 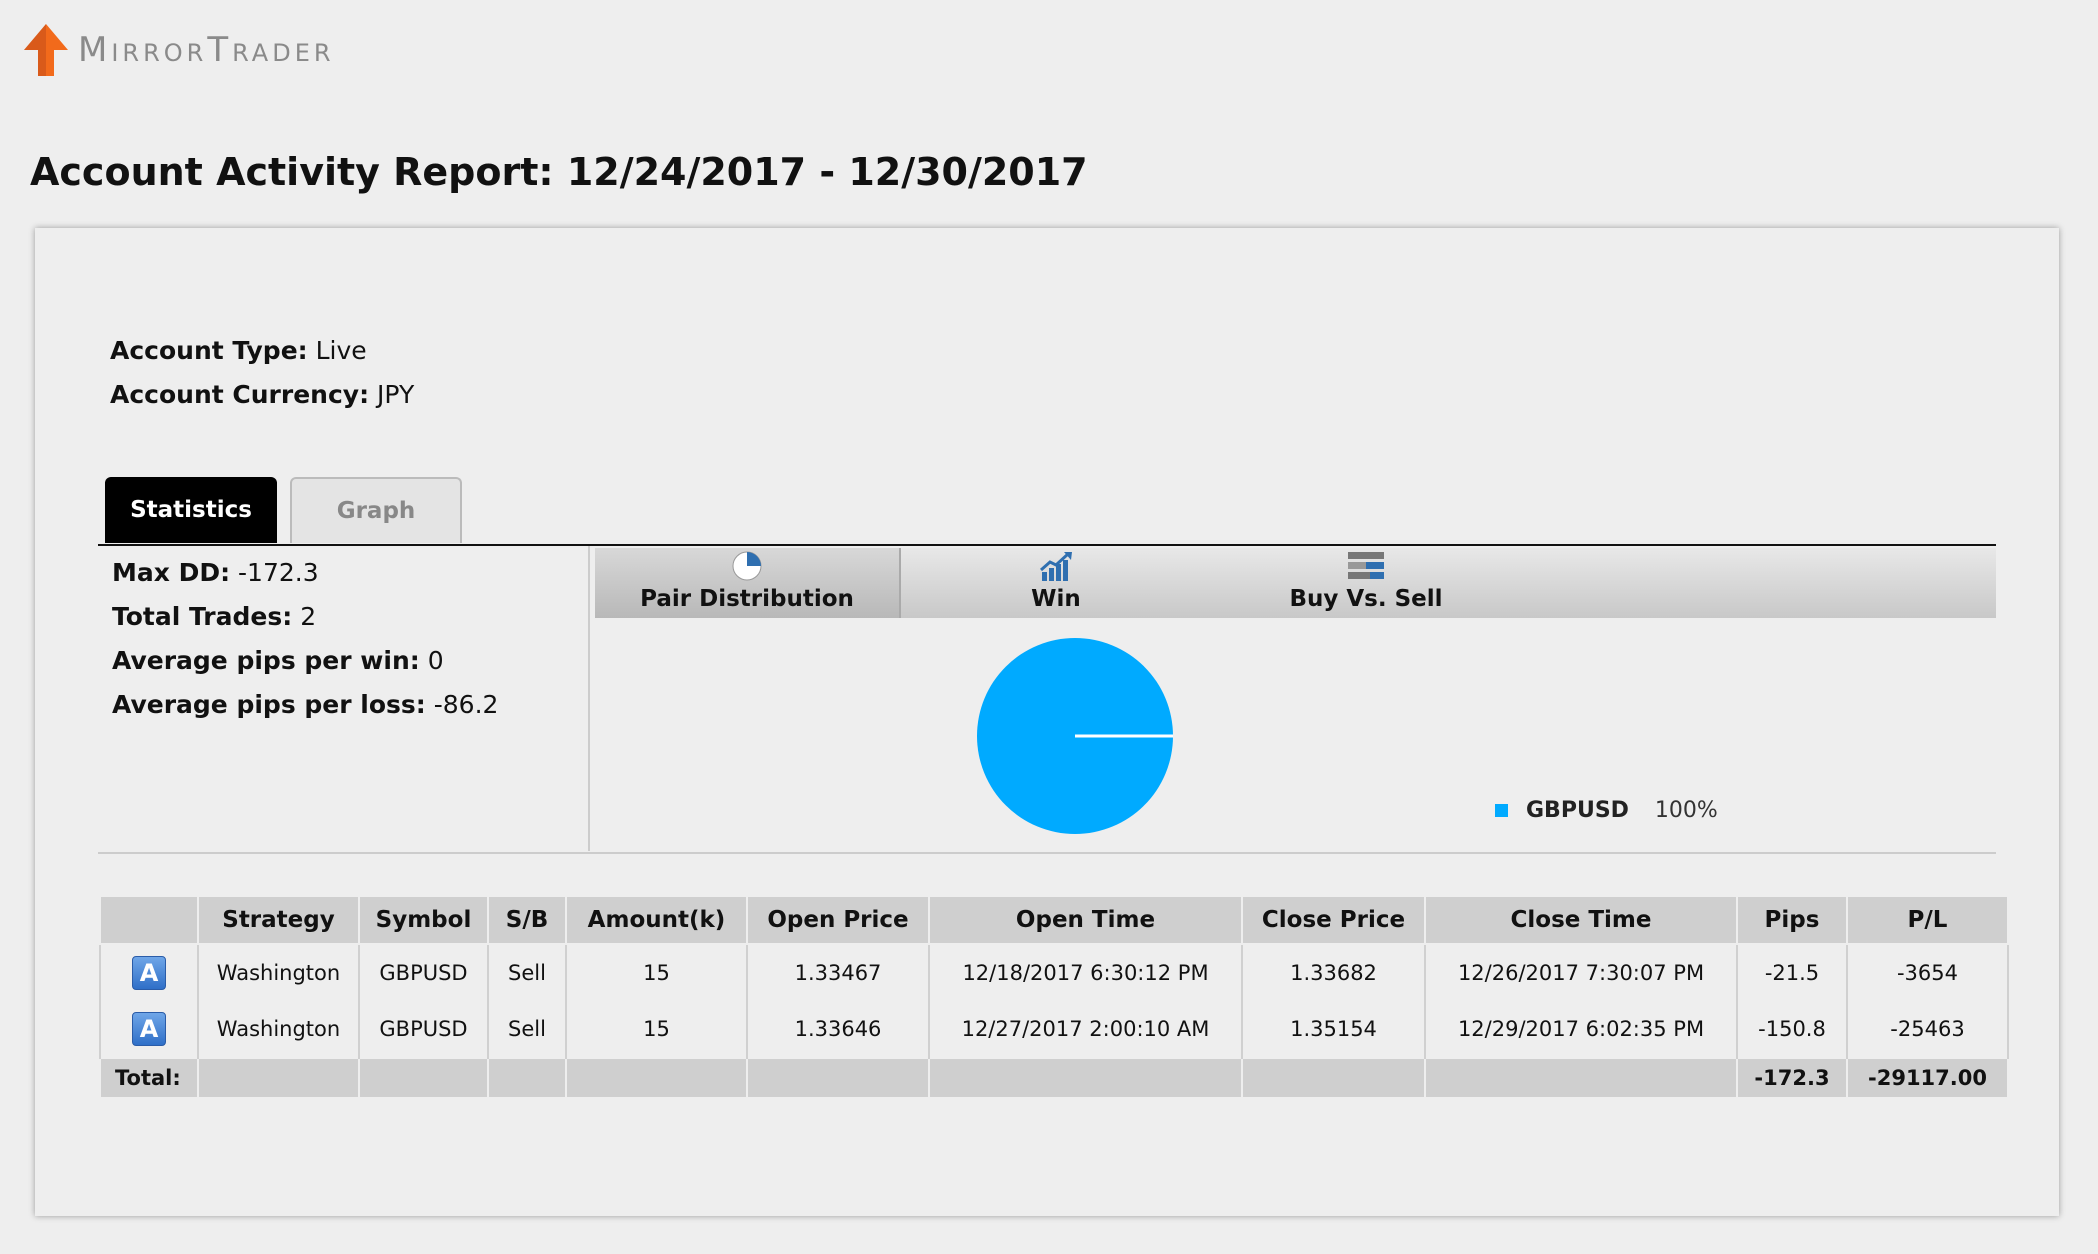 What do you see at coordinates (1075, 736) in the screenshot?
I see `pie-chart` at bounding box center [1075, 736].